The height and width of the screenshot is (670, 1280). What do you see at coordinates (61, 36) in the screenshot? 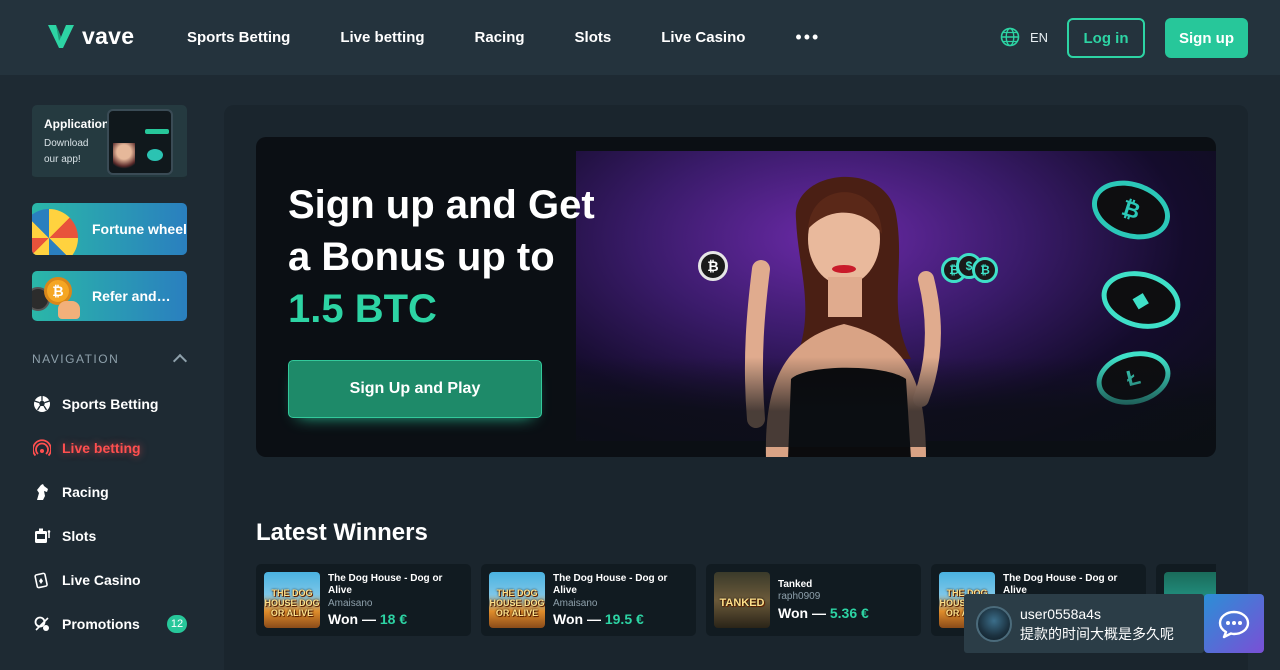
I see `vave-logo-icon` at bounding box center [61, 36].